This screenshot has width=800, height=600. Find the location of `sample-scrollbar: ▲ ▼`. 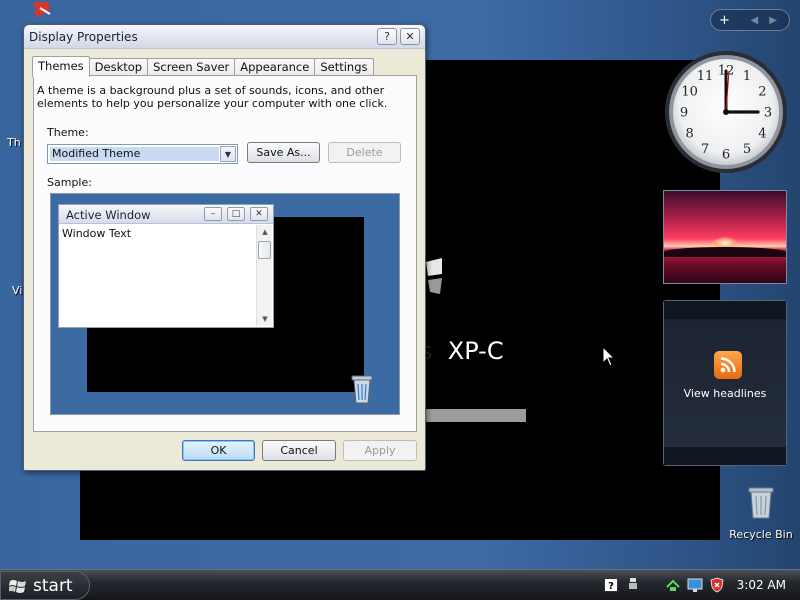

sample-scrollbar: ▲ ▼ is located at coordinates (264, 275).